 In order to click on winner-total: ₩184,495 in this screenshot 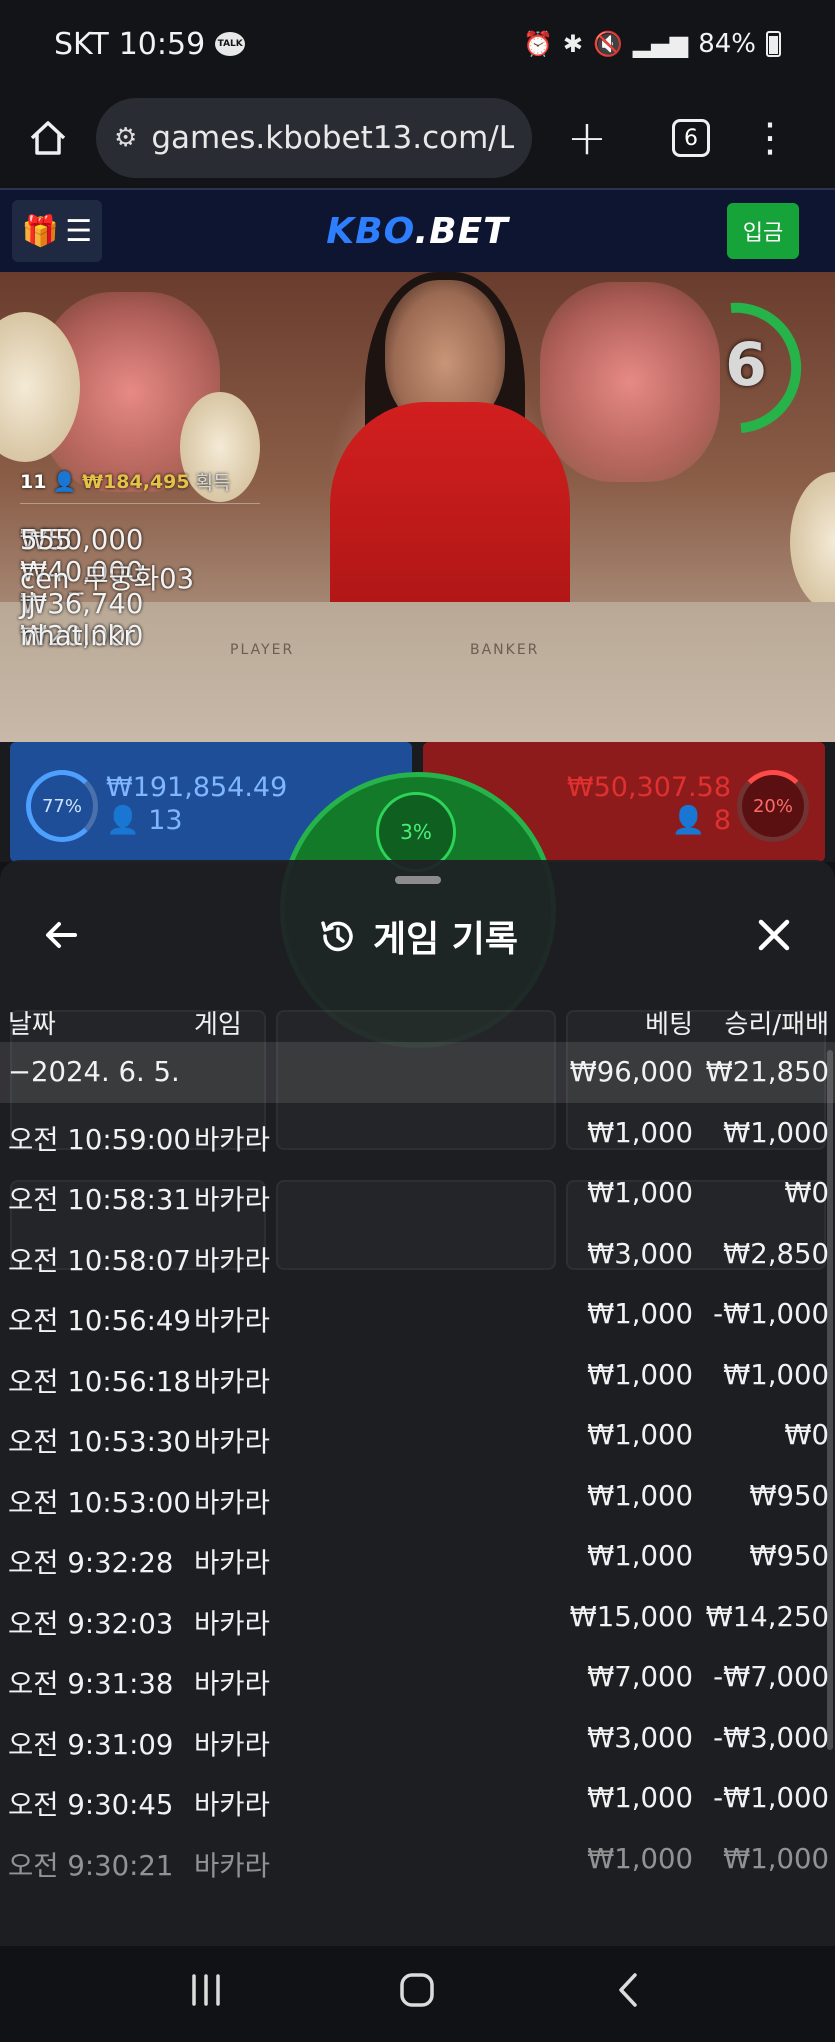, I will do `click(136, 481)`.